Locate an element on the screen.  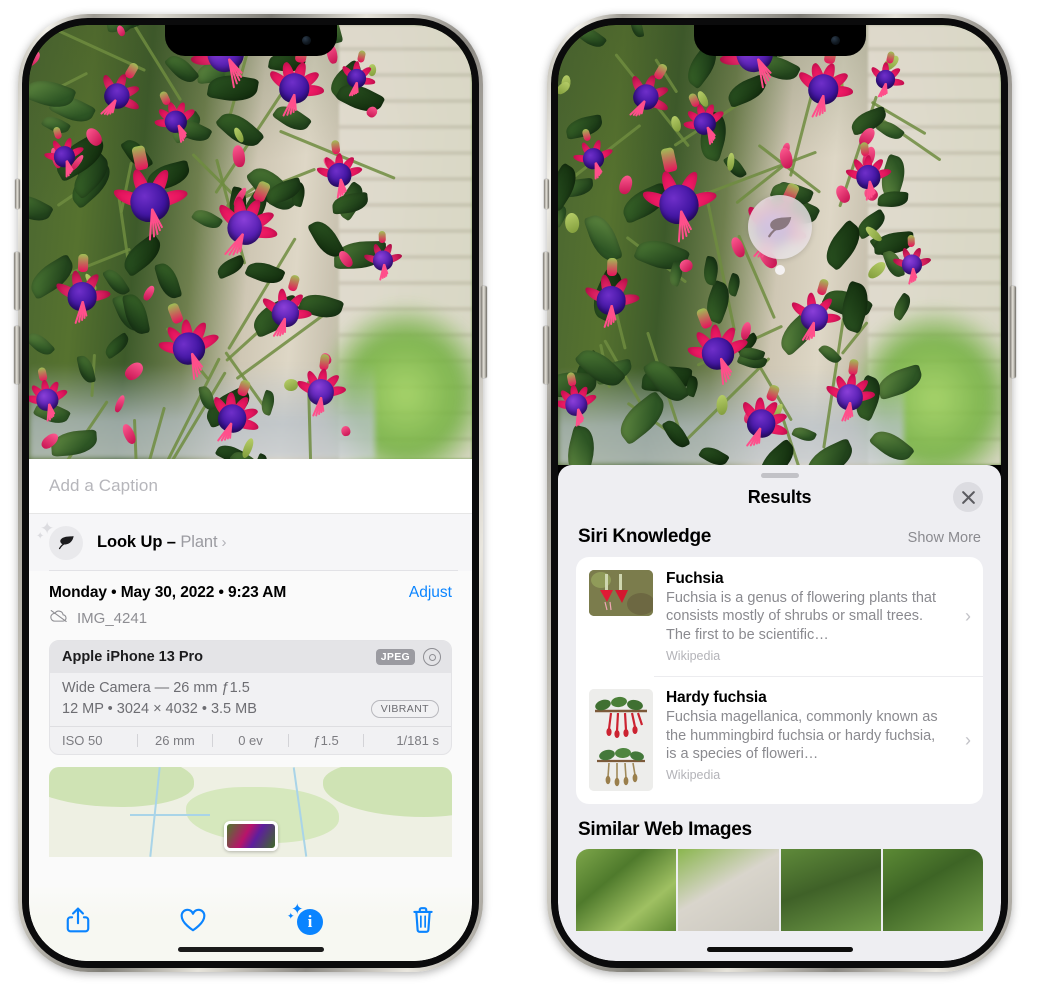
sheet-title: Results is located at coordinates (779, 497).